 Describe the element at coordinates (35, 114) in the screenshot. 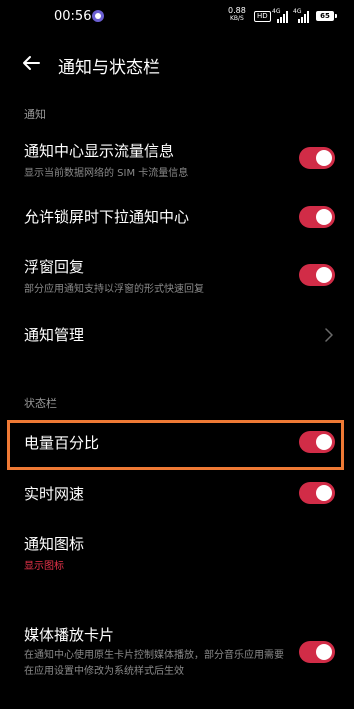

I see `section-header-notification: 通知` at that location.